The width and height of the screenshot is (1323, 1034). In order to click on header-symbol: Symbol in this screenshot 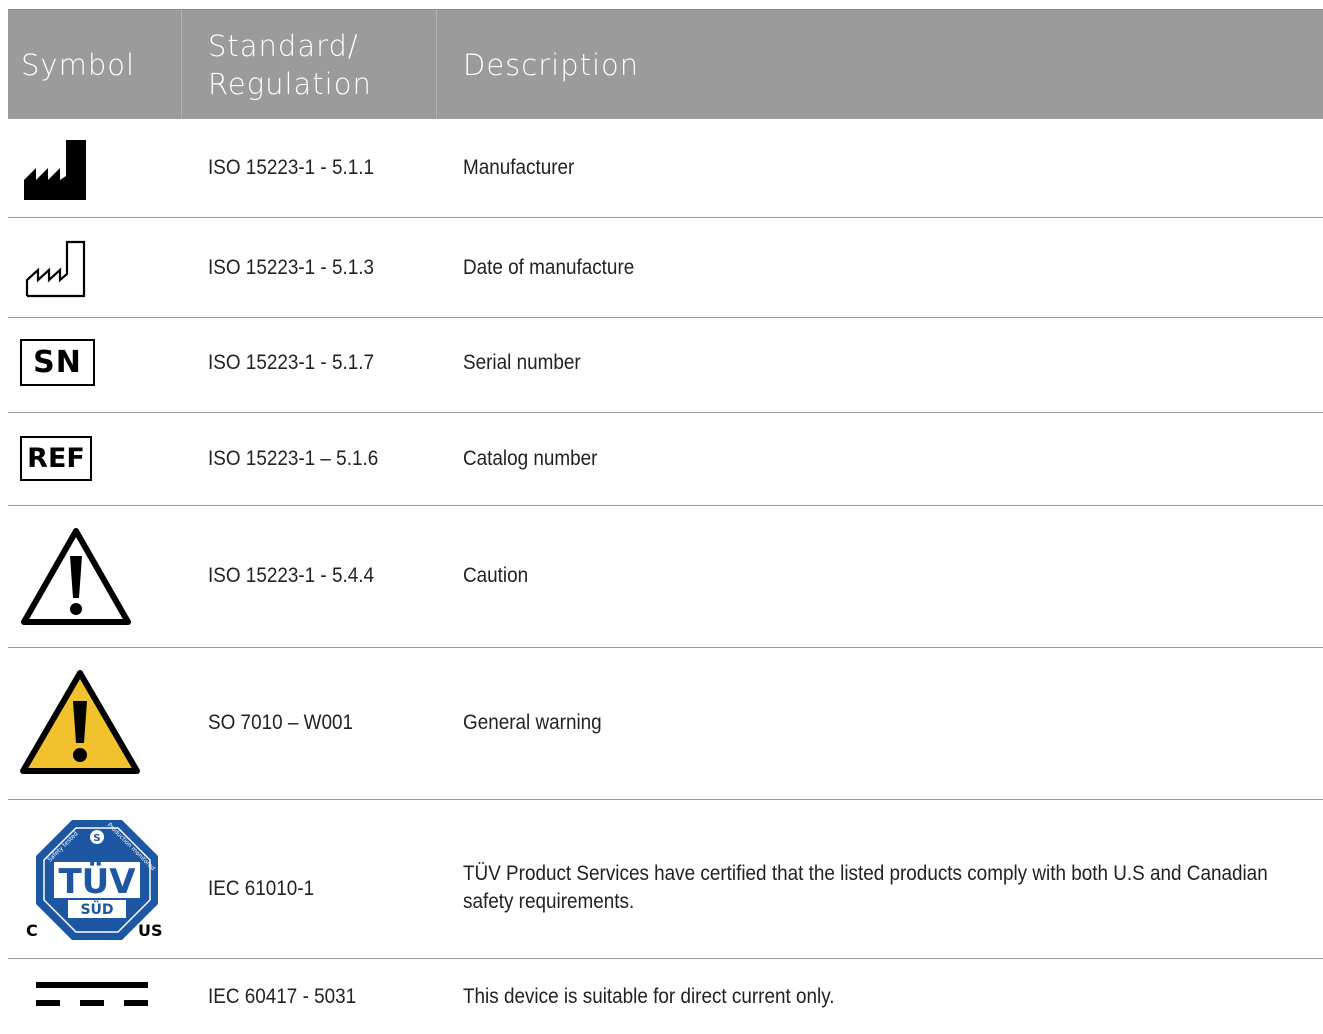, I will do `click(78, 65)`.